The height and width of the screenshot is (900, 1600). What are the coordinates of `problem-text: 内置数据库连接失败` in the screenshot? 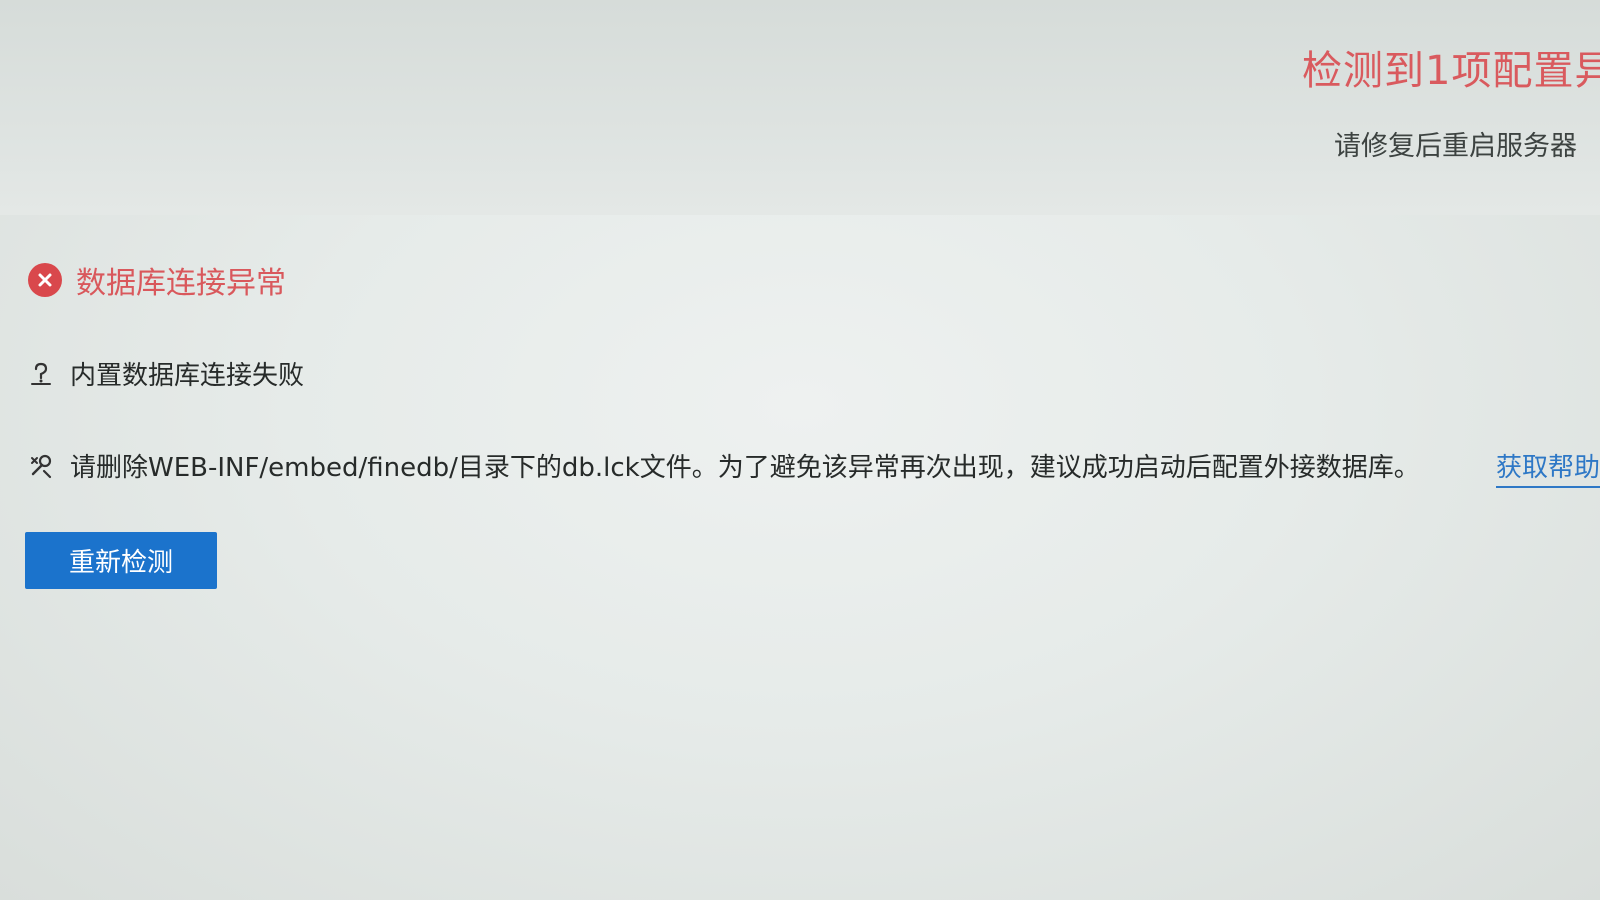 It's located at (187, 376).